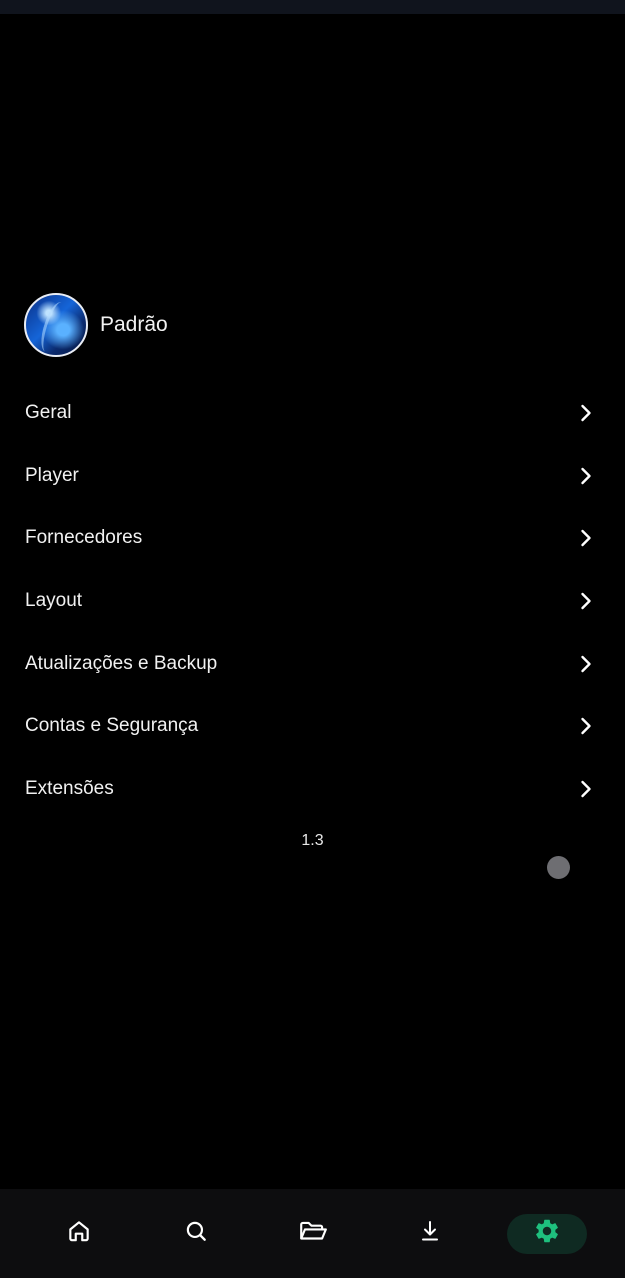  Describe the element at coordinates (558, 867) in the screenshot. I see `floating-touch-dot` at that location.